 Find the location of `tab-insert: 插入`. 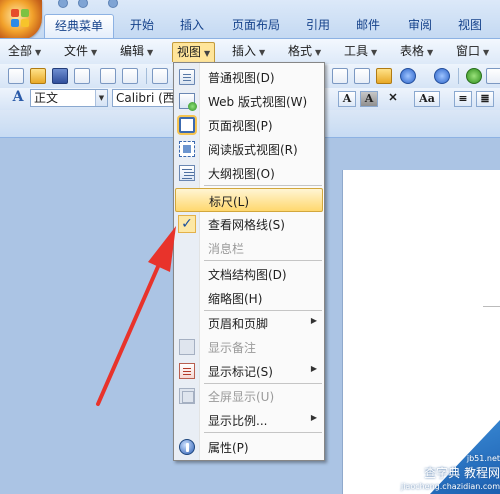

tab-insert: 插入 is located at coordinates (192, 26).